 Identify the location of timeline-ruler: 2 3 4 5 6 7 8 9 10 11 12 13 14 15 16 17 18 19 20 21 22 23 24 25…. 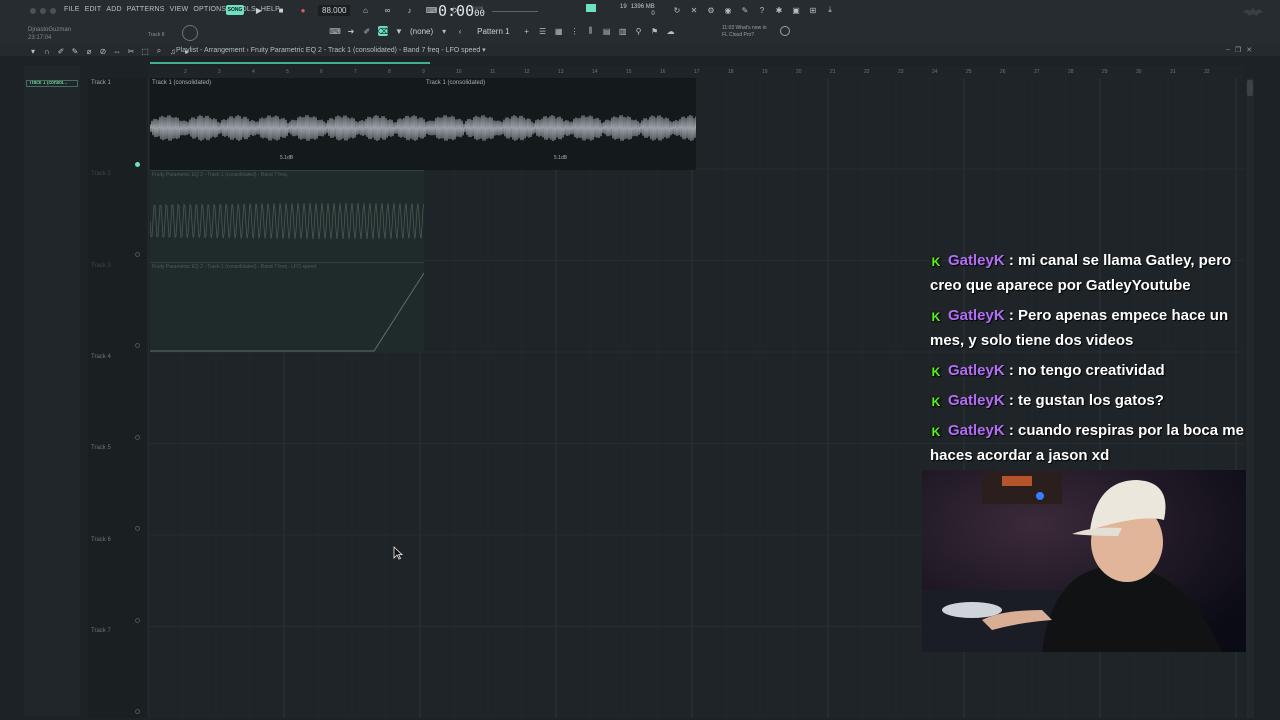
(696, 72).